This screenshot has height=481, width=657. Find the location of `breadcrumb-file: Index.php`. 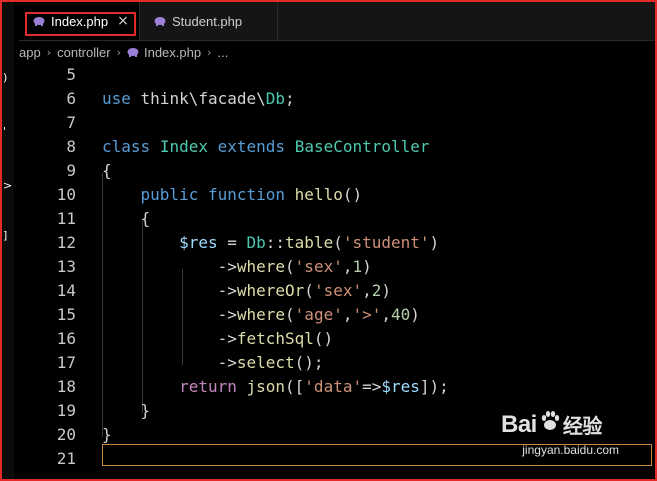

breadcrumb-file: Index.php is located at coordinates (172, 52).